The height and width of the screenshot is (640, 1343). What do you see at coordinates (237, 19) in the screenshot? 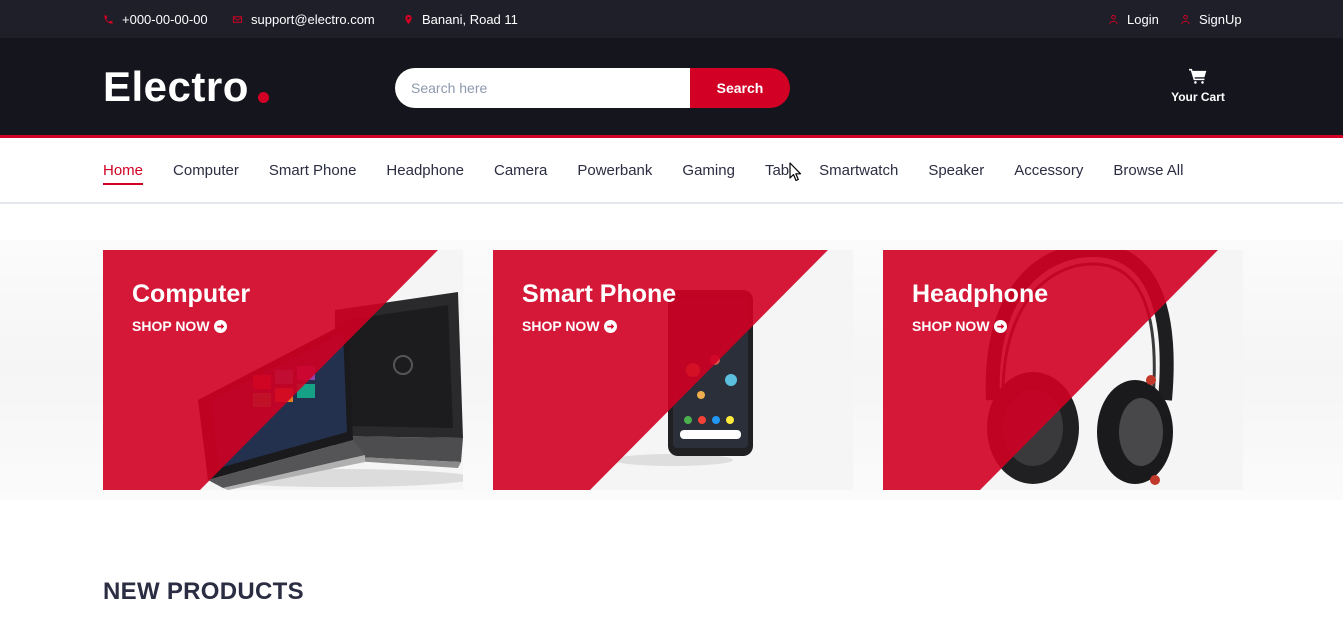
I see `envelope-icon` at bounding box center [237, 19].